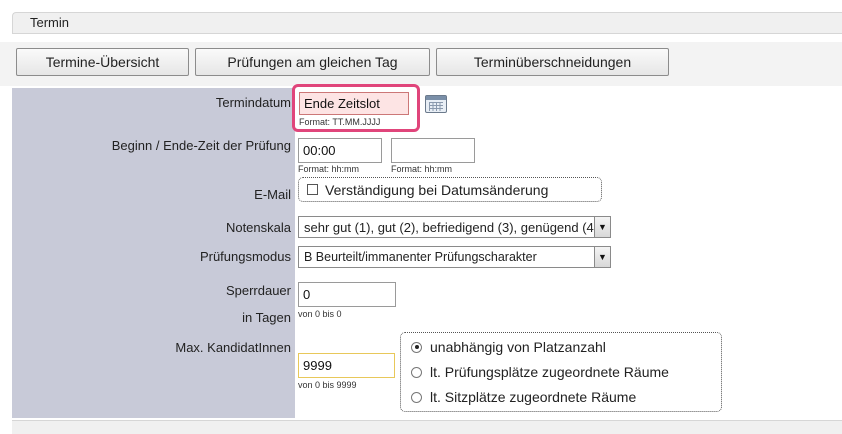  Describe the element at coordinates (436, 104) in the screenshot. I see `calendar-icon` at that location.